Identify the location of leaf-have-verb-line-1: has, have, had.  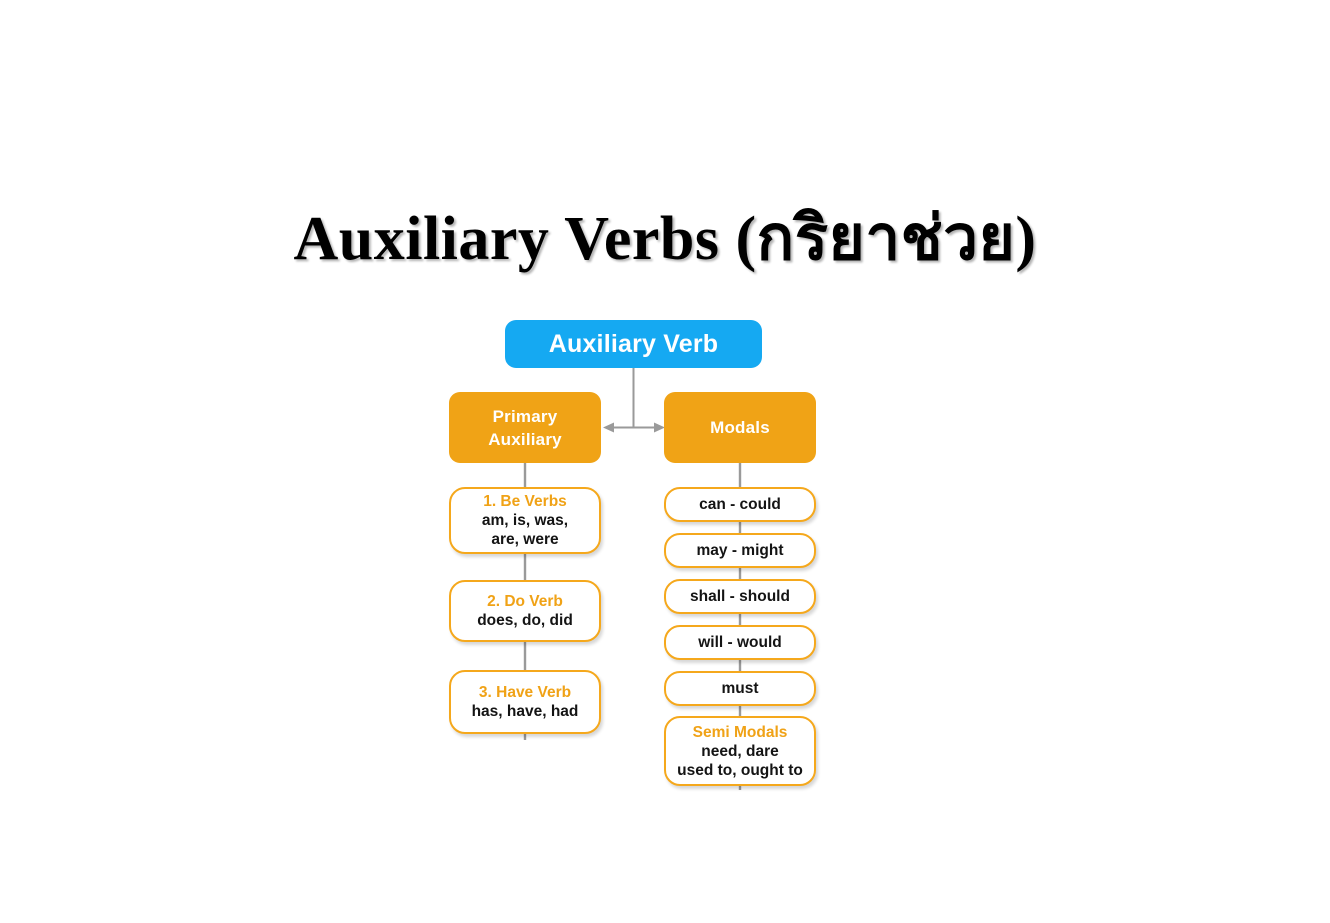
(525, 711).